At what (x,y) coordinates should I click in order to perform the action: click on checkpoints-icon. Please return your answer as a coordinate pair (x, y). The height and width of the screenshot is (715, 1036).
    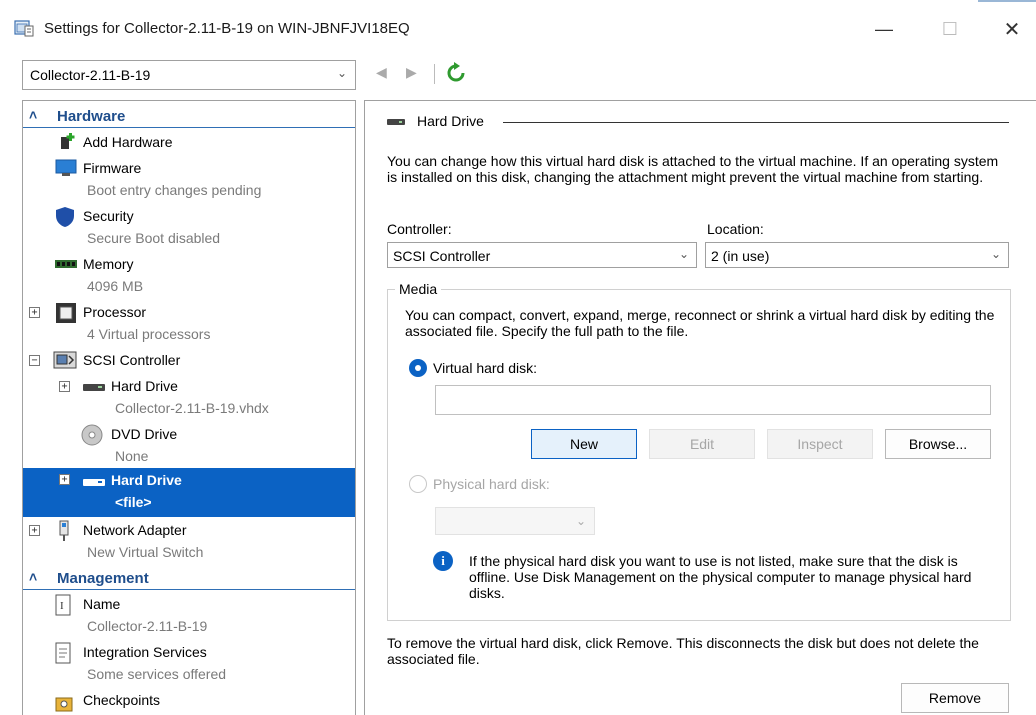
    Looking at the image, I should click on (64, 704).